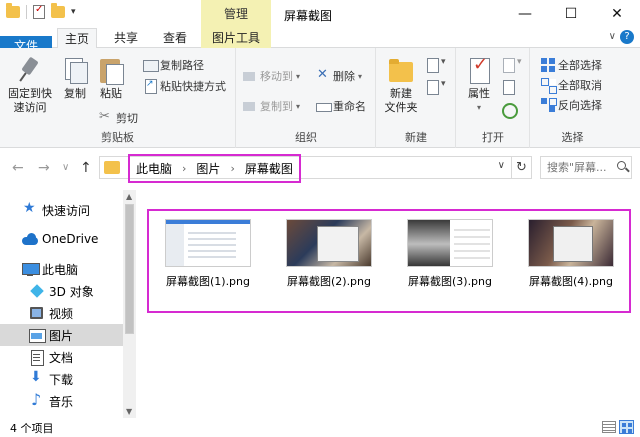 This screenshot has width=640, height=437. I want to click on chevron-down-icon: ▾, so click(73, 12).